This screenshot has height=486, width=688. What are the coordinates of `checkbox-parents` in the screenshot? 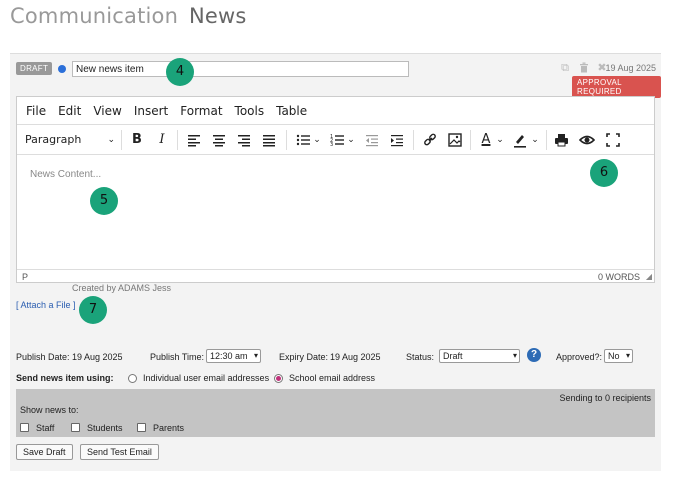 It's located at (141, 427).